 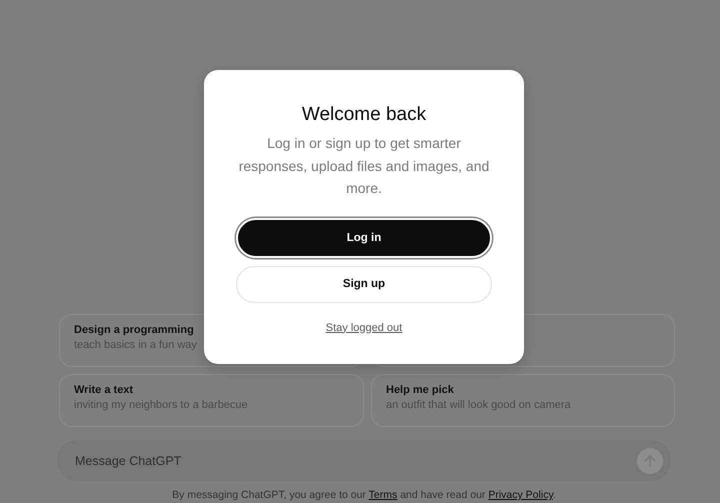 What do you see at coordinates (104, 390) in the screenshot?
I see `suggestion-title: Write a text` at bounding box center [104, 390].